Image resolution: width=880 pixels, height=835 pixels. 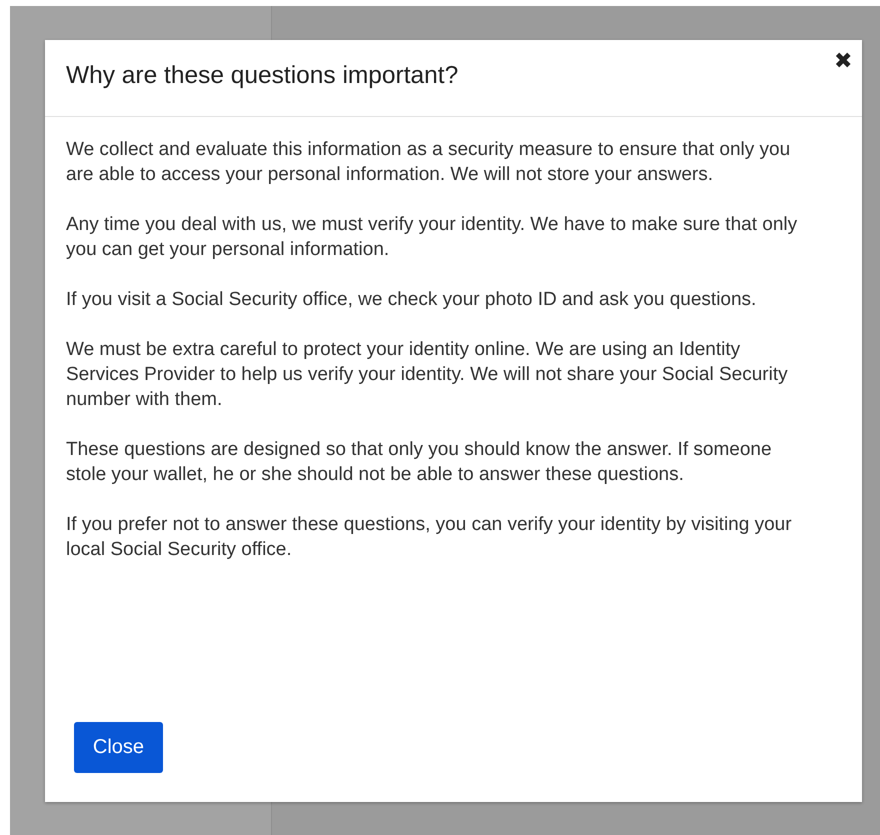 I want to click on paragraph: We must be extra careful to protect your identity online. We are using an Identity Services Provider to help us verify your identity. We will not share your Social Security number with them., so click(x=427, y=375).